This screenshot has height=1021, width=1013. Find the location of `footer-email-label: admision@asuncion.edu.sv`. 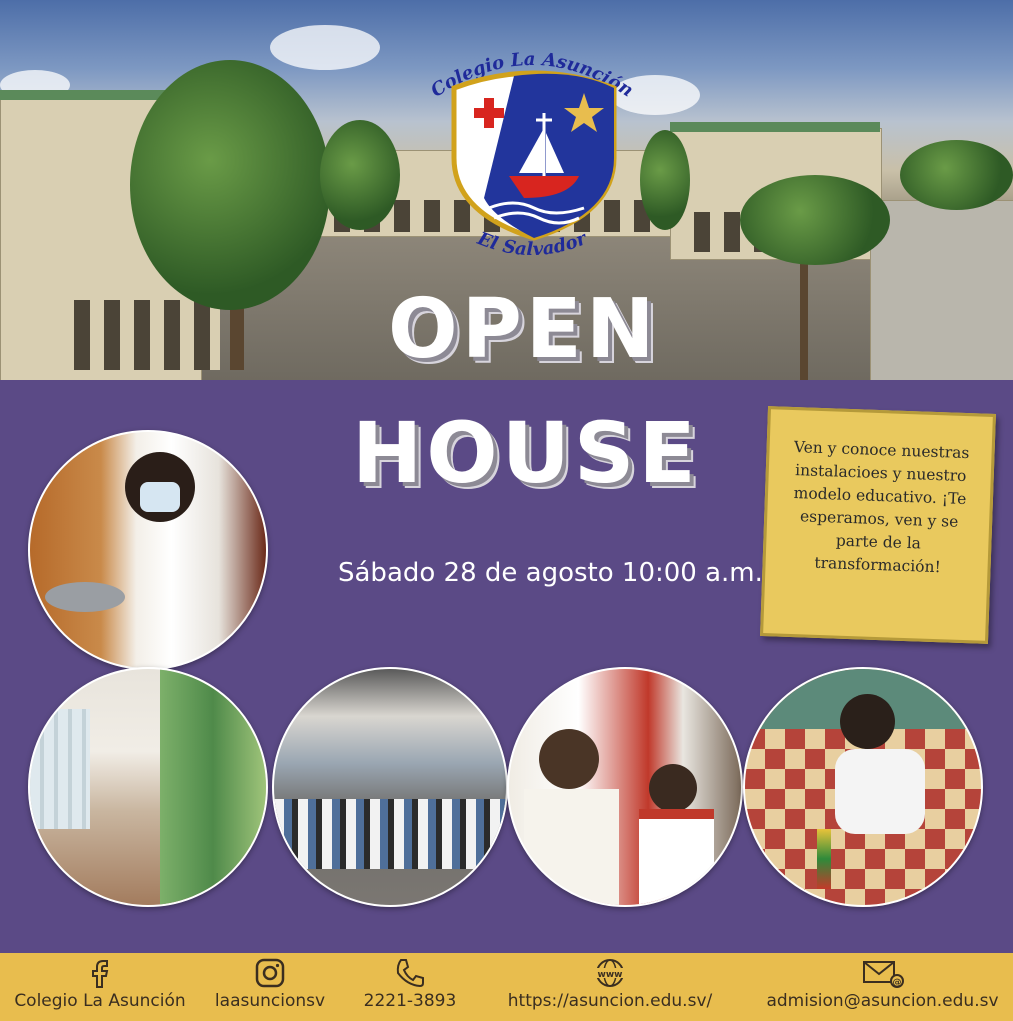

footer-email-label: admision@asuncion.edu.sv is located at coordinates (882, 1001).